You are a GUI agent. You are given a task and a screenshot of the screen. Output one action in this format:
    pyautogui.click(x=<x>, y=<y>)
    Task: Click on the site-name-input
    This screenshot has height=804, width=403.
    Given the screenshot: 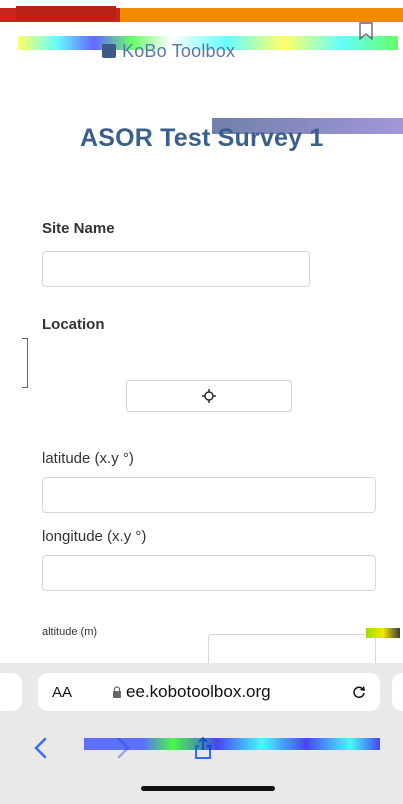 What is the action you would take?
    pyautogui.click(x=176, y=269)
    